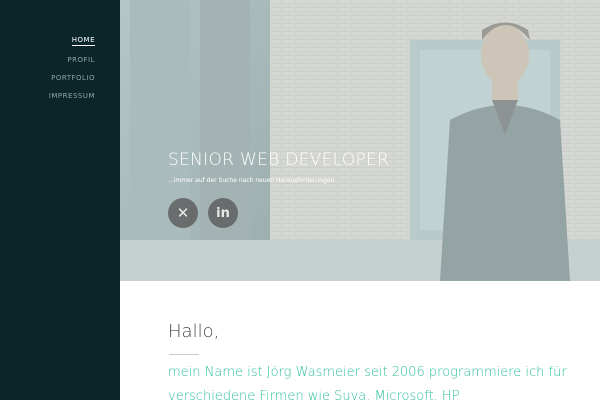  I want to click on nav-item-label: HOME, so click(83, 41).